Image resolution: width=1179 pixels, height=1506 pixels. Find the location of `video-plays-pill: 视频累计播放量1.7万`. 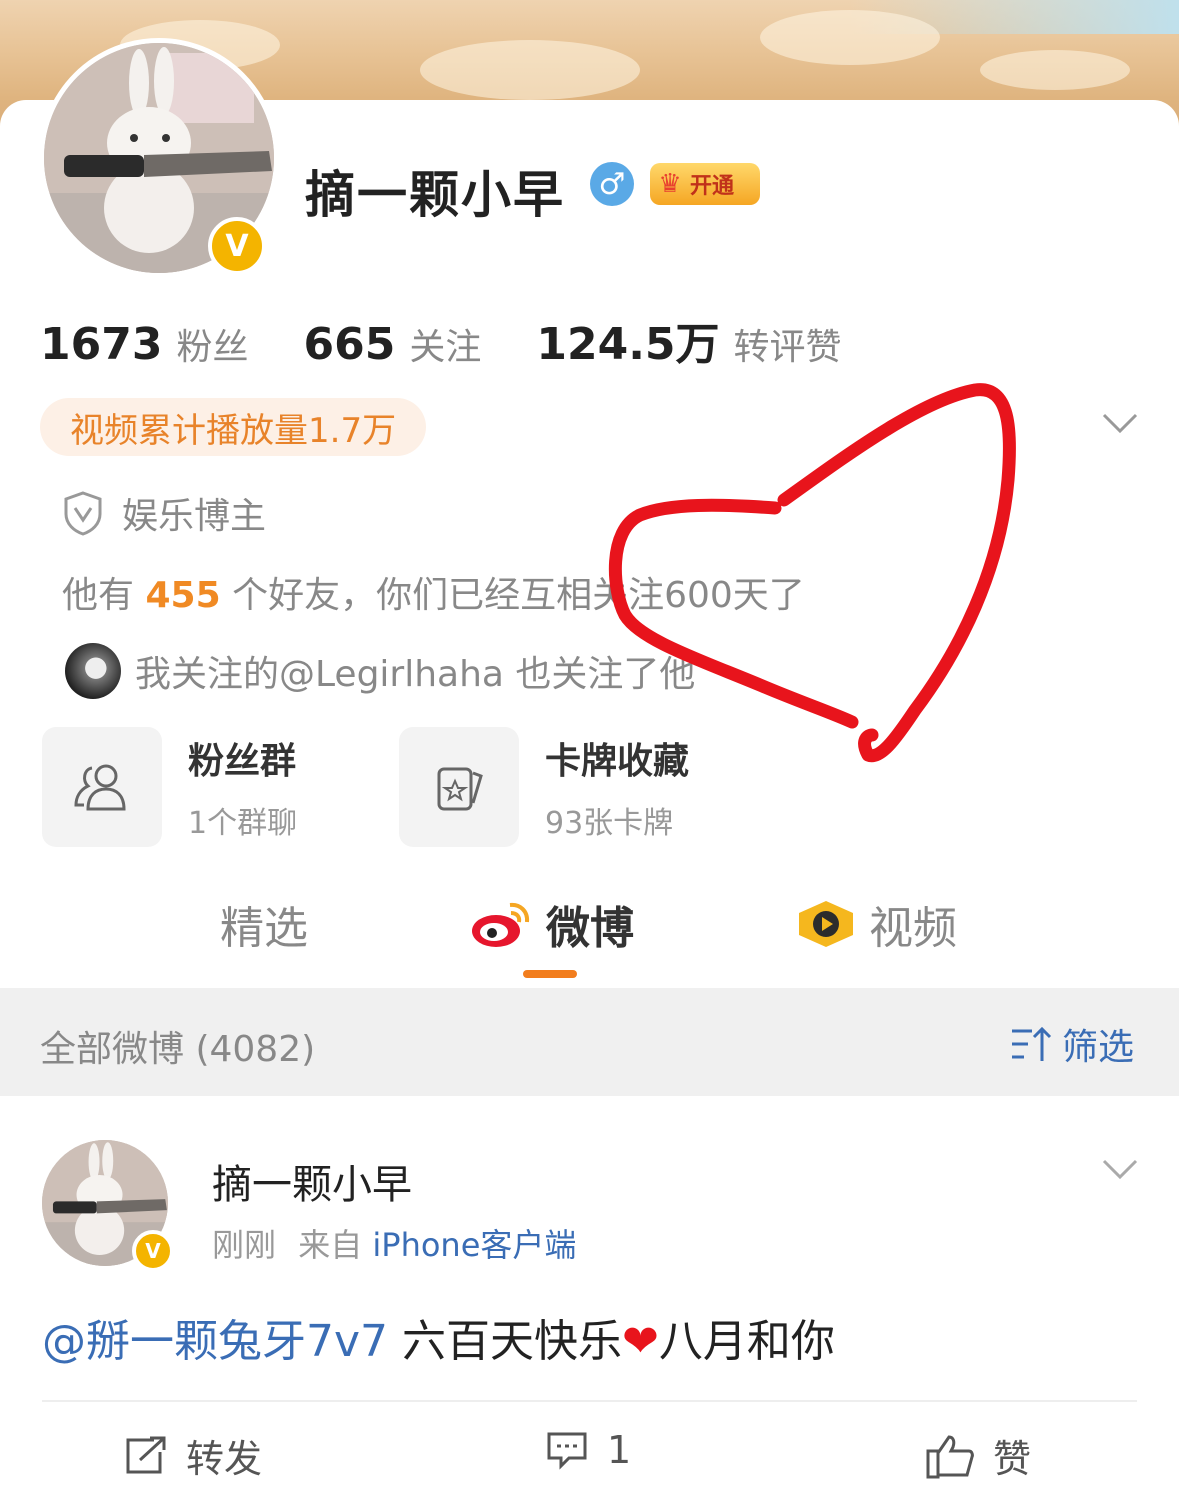

video-plays-pill: 视频累计播放量1.7万 is located at coordinates (233, 427).